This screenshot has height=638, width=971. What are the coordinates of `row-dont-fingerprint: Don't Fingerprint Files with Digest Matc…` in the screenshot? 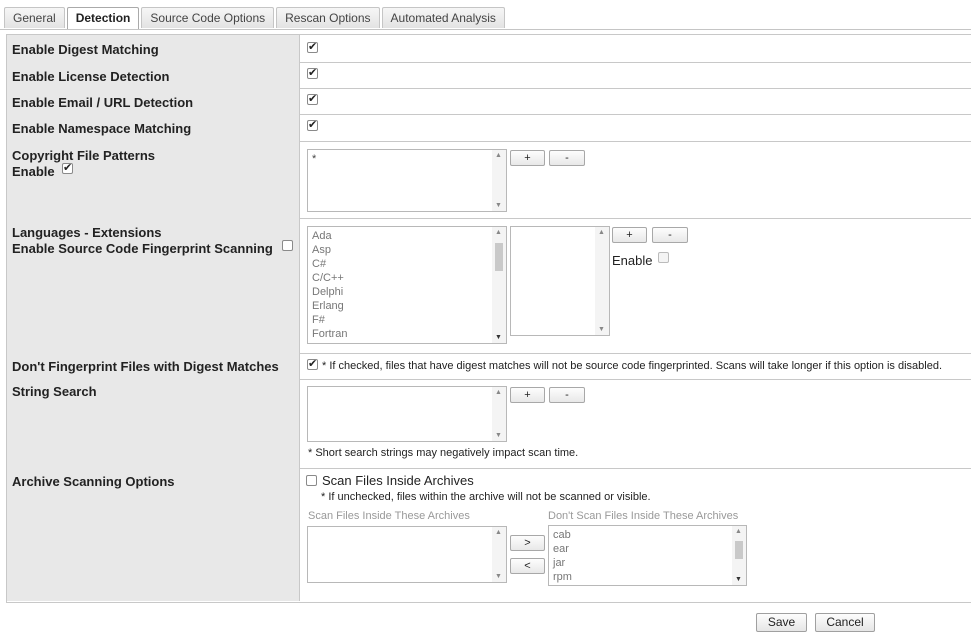 It's located at (489, 366).